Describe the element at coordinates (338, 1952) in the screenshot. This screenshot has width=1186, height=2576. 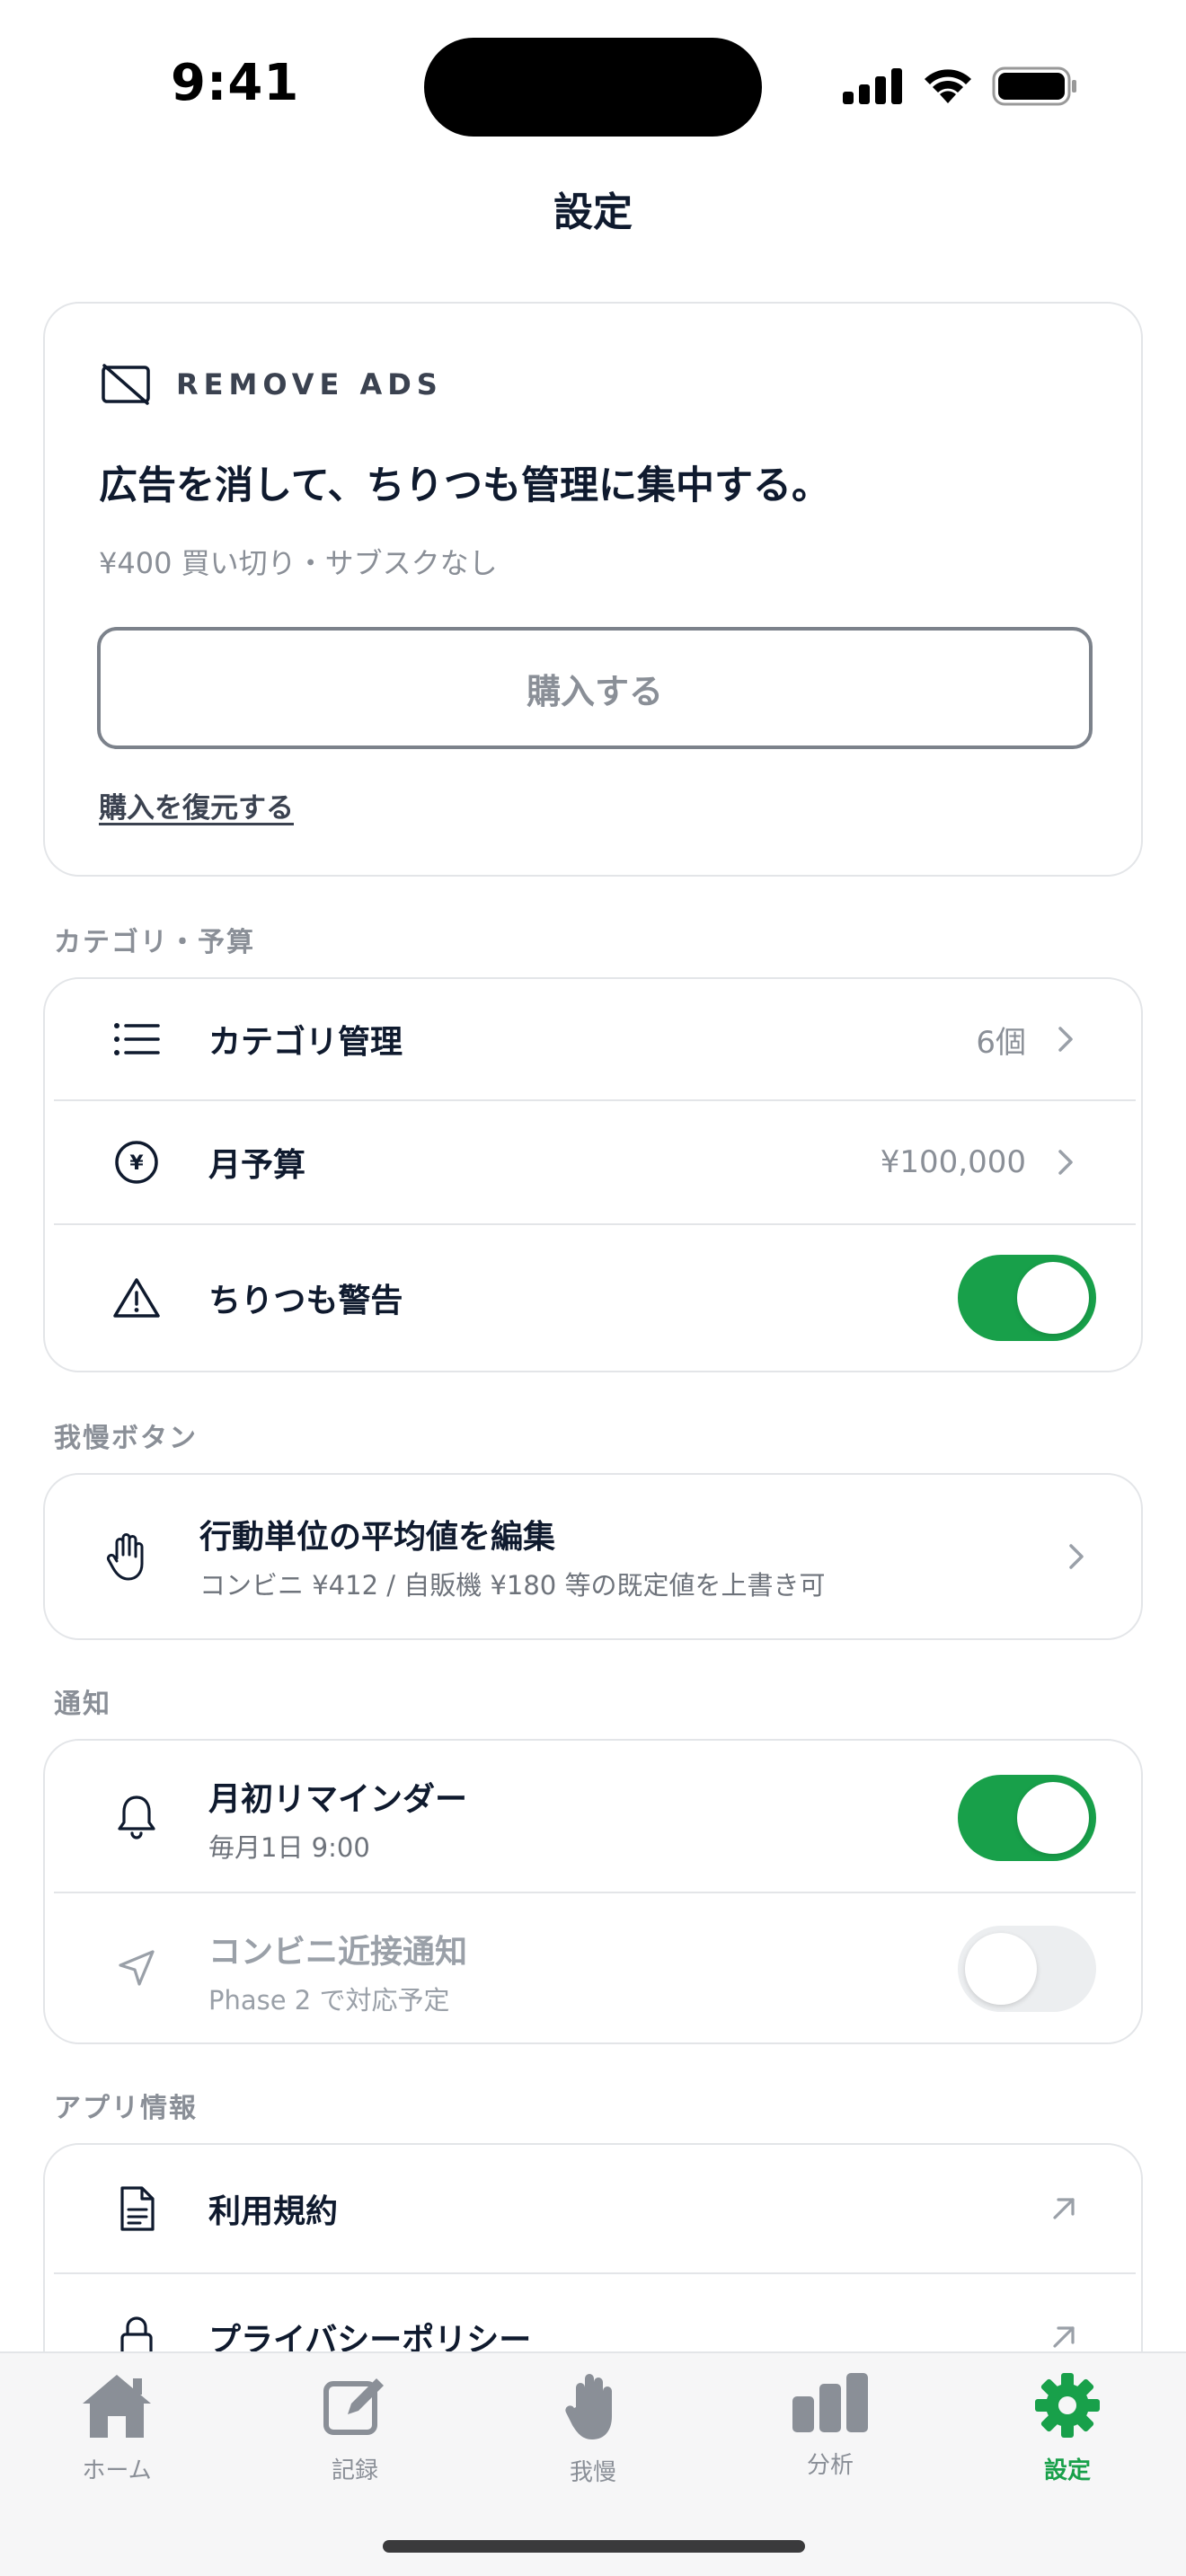
I see `proximity-notify-label: コンビニ近接通知` at that location.